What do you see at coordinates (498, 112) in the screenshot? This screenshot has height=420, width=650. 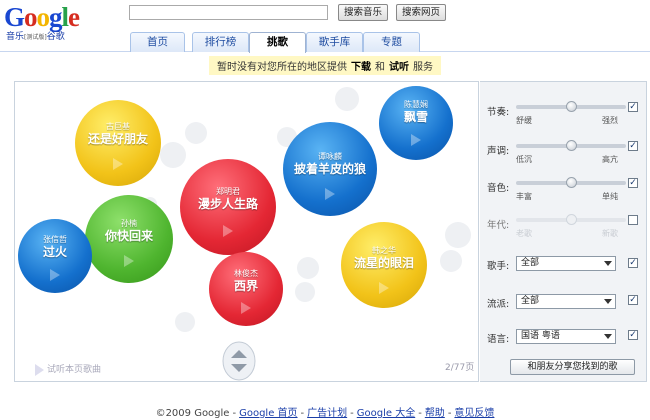 I see `filter-label-rhythm: 节奏:` at bounding box center [498, 112].